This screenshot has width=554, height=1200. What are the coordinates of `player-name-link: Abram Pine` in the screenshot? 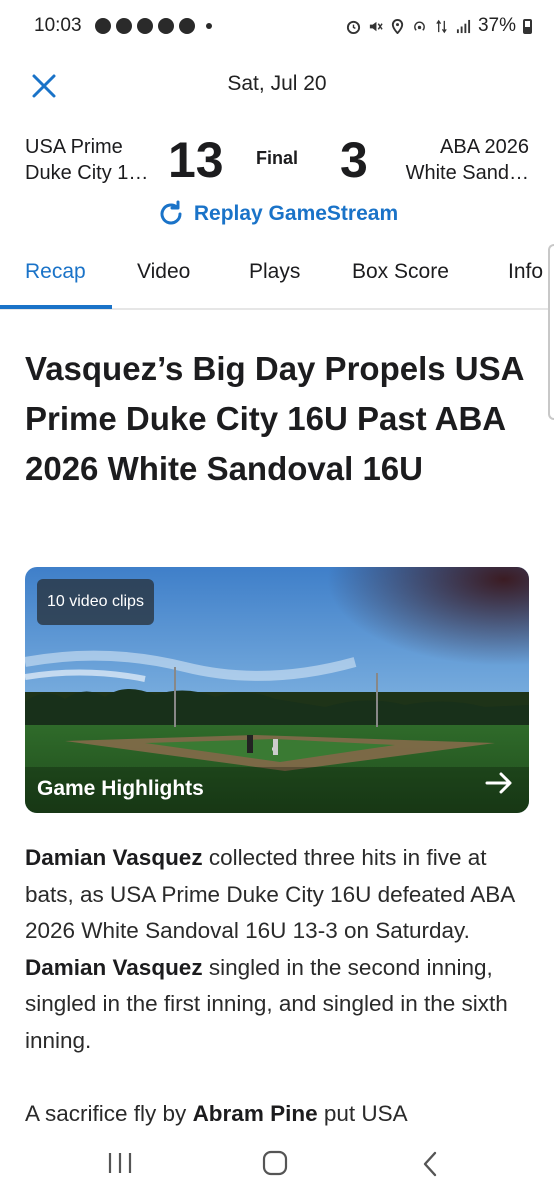 It's located at (255, 1113).